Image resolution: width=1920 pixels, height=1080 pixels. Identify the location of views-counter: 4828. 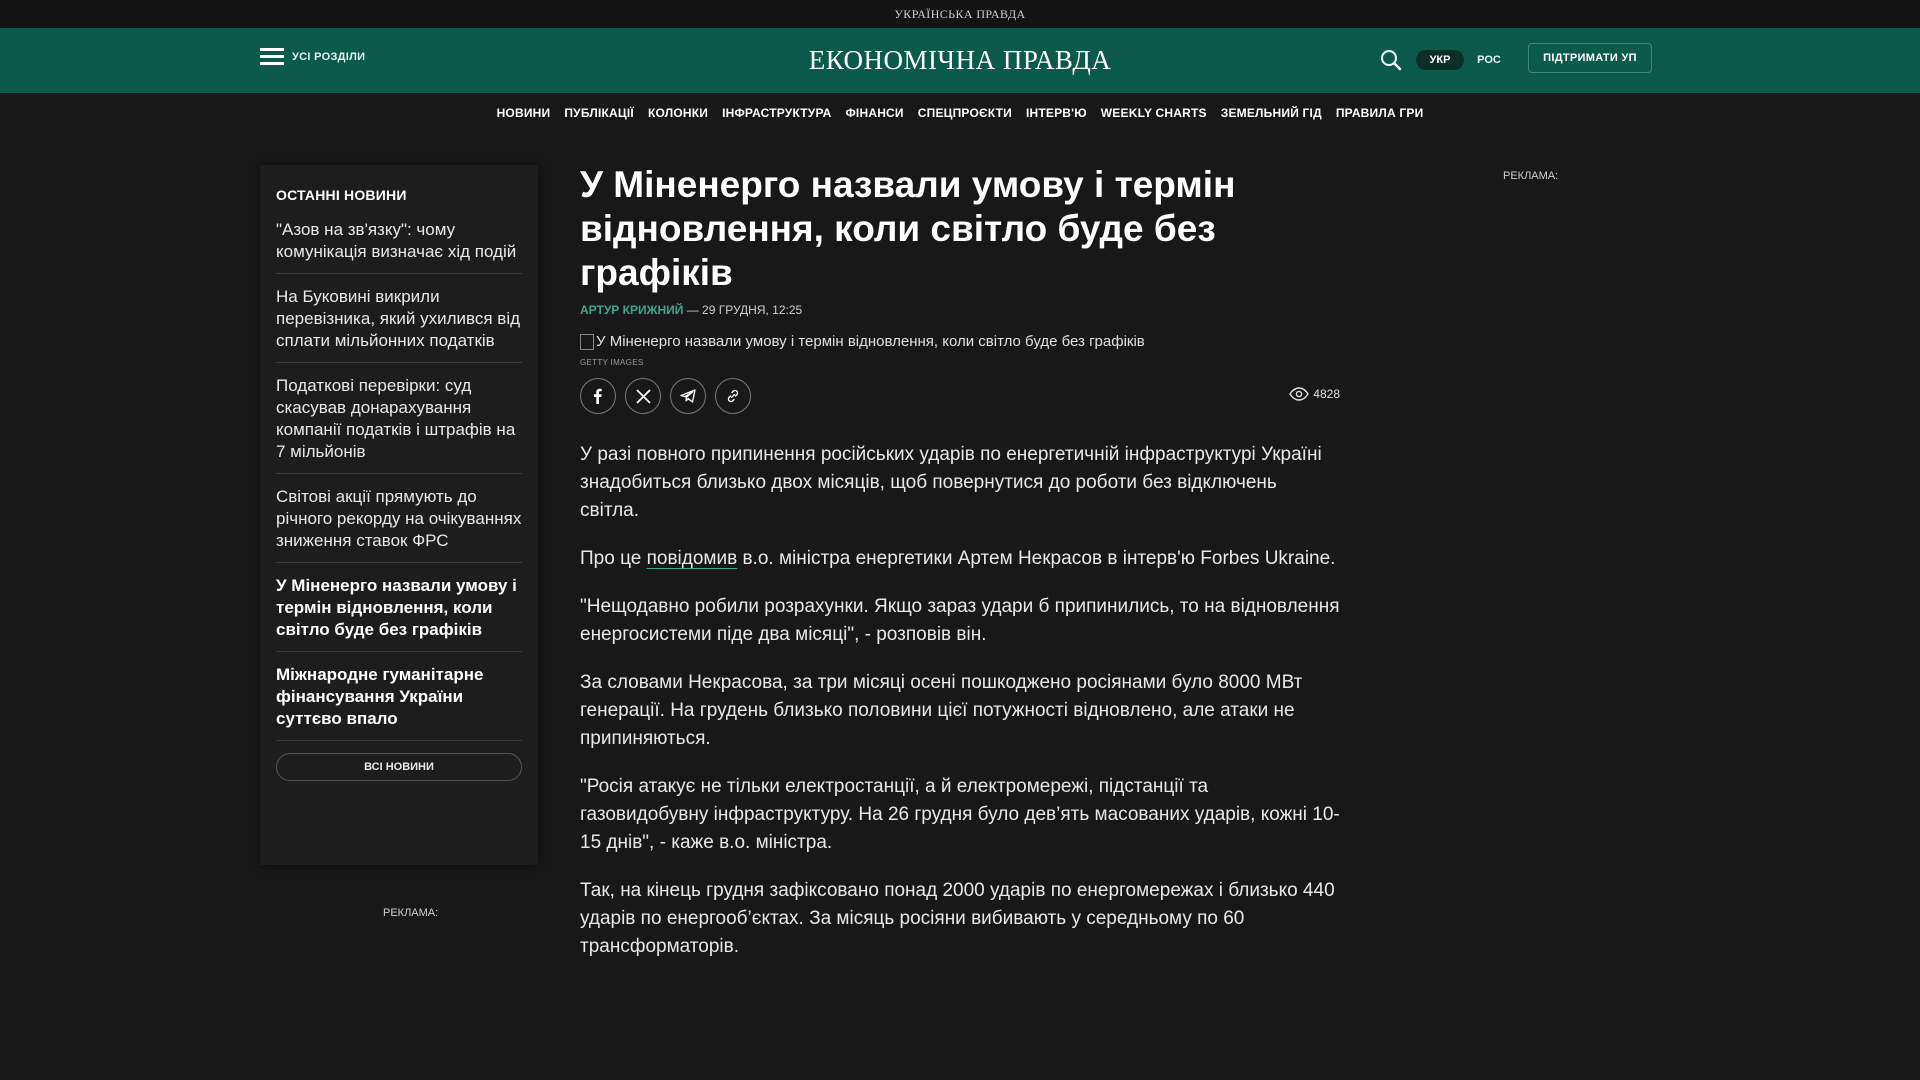
(1314, 394).